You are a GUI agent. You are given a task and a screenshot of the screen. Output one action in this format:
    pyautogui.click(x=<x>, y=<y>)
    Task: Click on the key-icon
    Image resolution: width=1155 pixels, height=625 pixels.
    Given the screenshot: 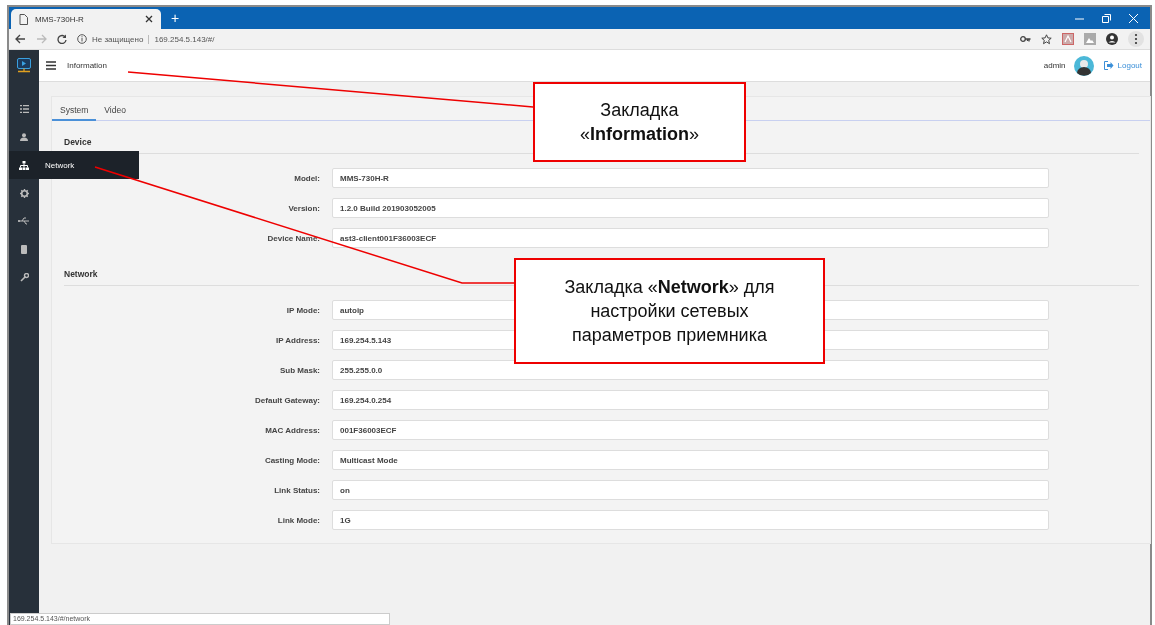 What is the action you would take?
    pyautogui.click(x=1025, y=39)
    